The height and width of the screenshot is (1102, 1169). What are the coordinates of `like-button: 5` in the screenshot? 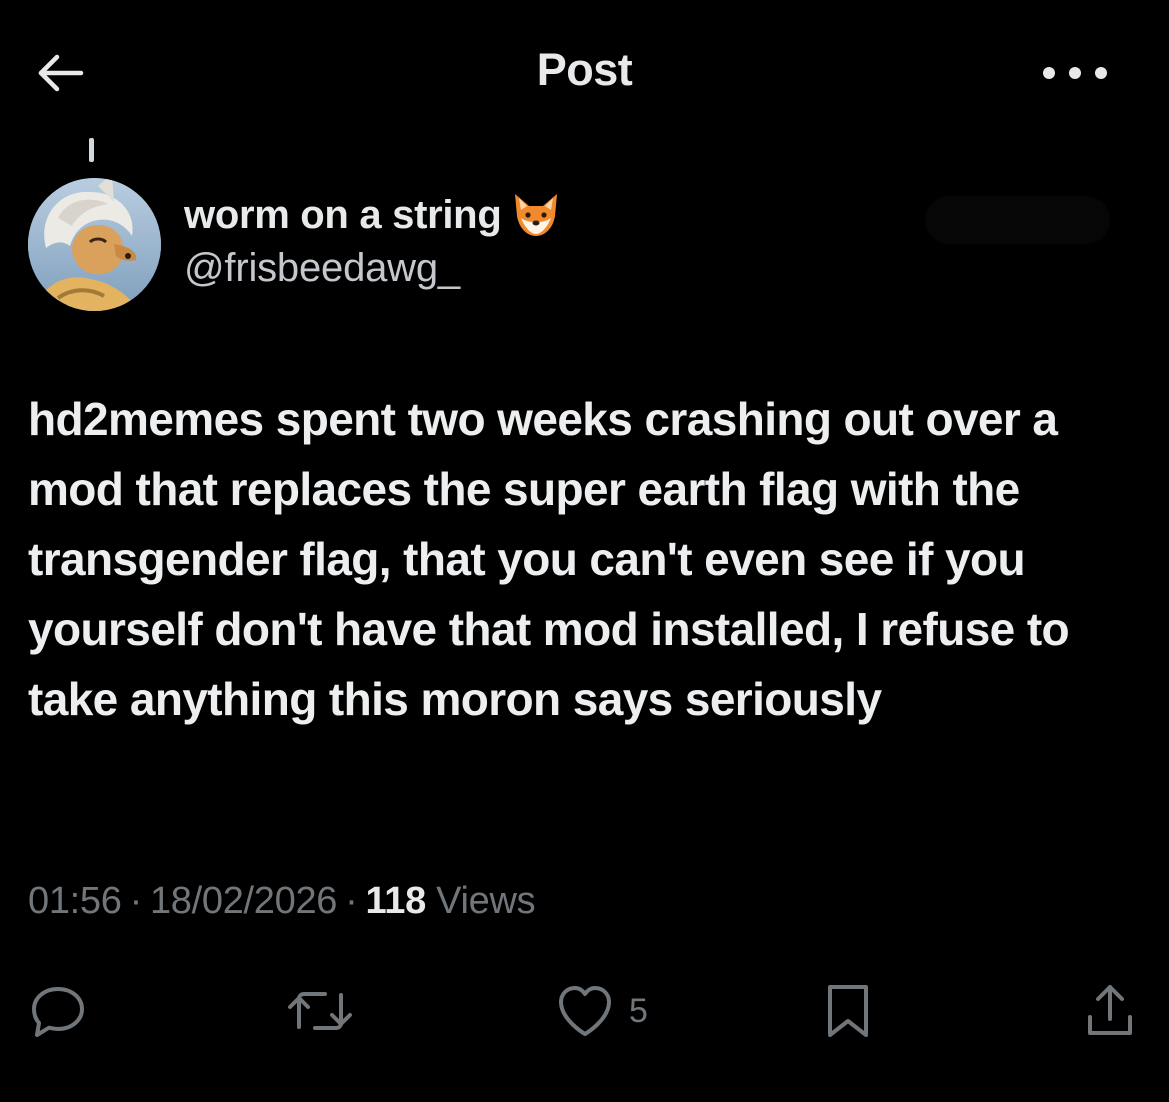 It's located at (601, 1011).